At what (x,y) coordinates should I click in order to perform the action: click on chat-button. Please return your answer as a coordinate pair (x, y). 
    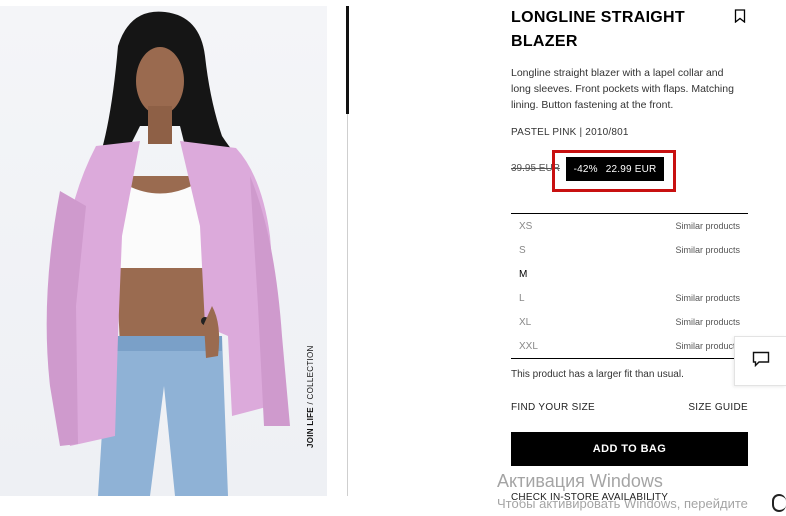
    Looking at the image, I should click on (760, 361).